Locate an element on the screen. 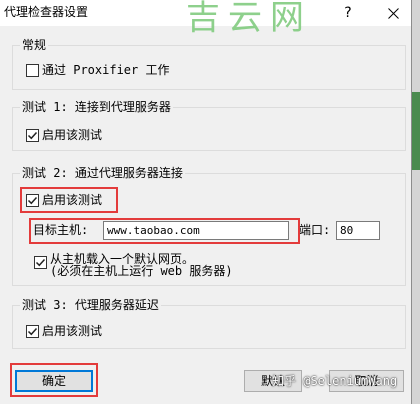 Image resolution: width=420 pixels, height=404 pixels. group-test1-title: 测试 1: 连接到代理服务器 is located at coordinates (96, 107).